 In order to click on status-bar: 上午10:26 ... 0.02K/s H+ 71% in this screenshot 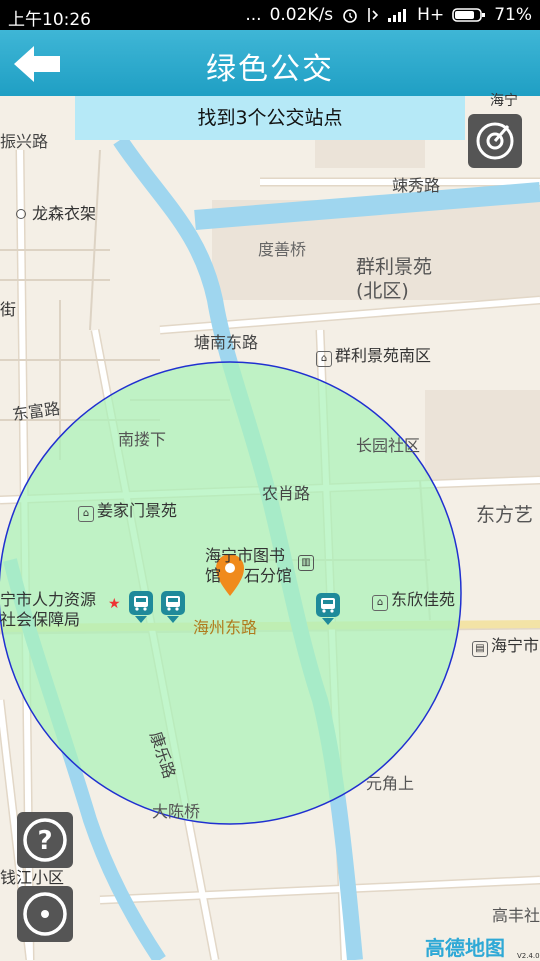, I will do `click(270, 15)`.